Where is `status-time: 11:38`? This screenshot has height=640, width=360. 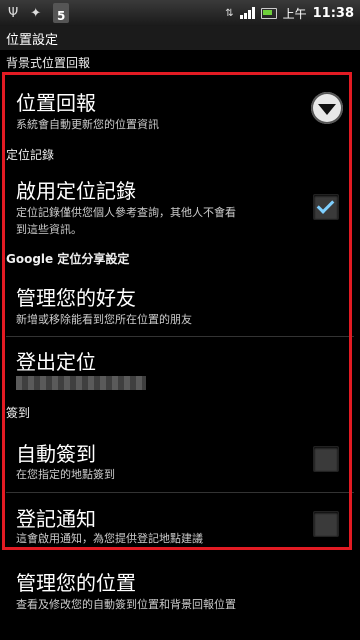
status-time: 11:38 is located at coordinates (333, 13).